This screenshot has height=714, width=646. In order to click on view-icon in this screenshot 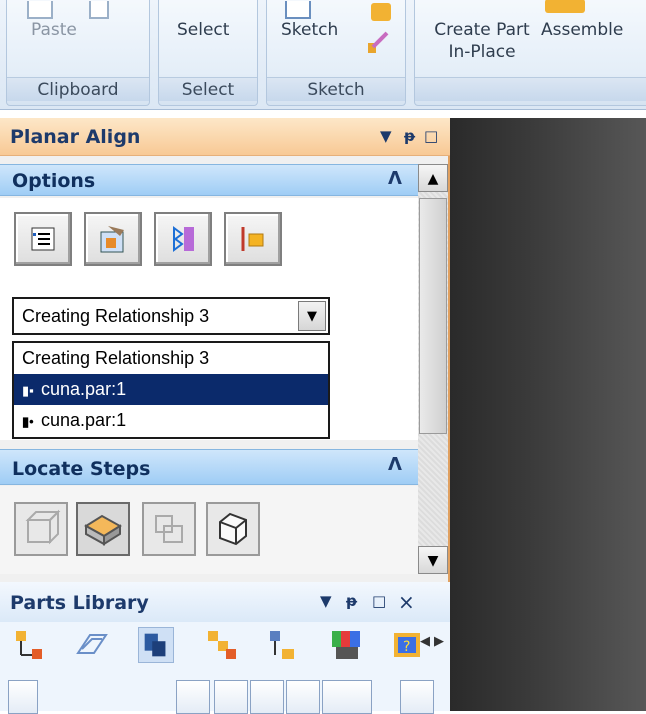, I will do `click(23, 697)`.